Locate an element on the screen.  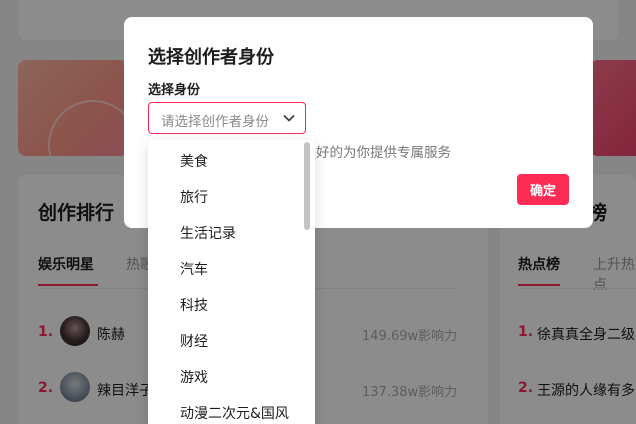
identity-select: 请选择创作者身份 is located at coordinates (227, 118).